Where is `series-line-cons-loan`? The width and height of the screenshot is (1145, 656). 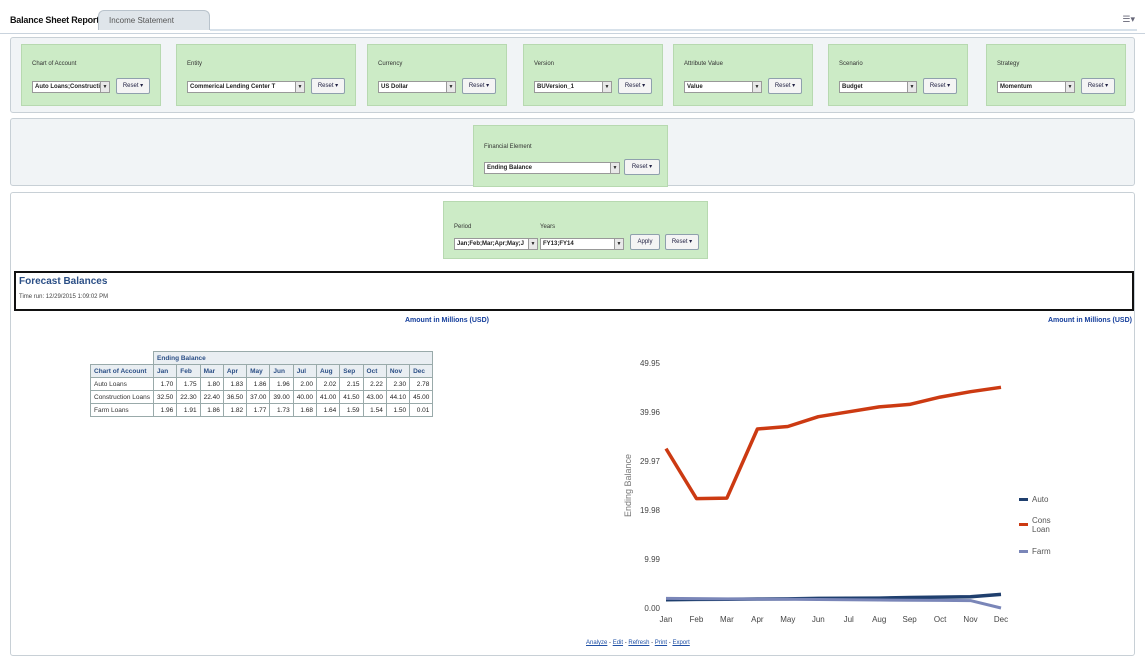
series-line-cons-loan is located at coordinates (833, 443).